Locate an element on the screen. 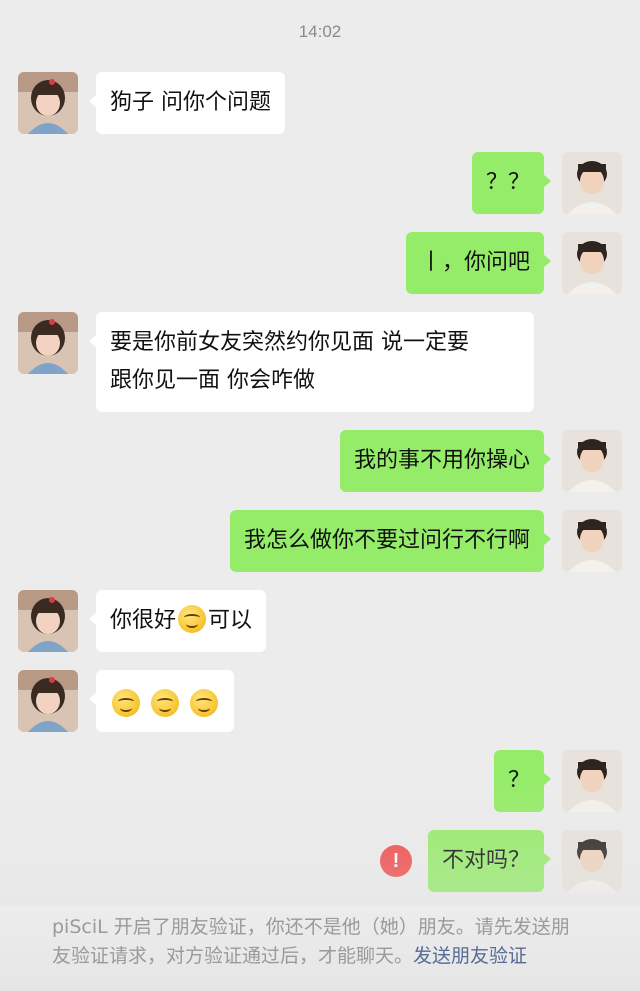  outgoing-message: 我怎么做你不要过问行不行啊 is located at coordinates (390, 541).